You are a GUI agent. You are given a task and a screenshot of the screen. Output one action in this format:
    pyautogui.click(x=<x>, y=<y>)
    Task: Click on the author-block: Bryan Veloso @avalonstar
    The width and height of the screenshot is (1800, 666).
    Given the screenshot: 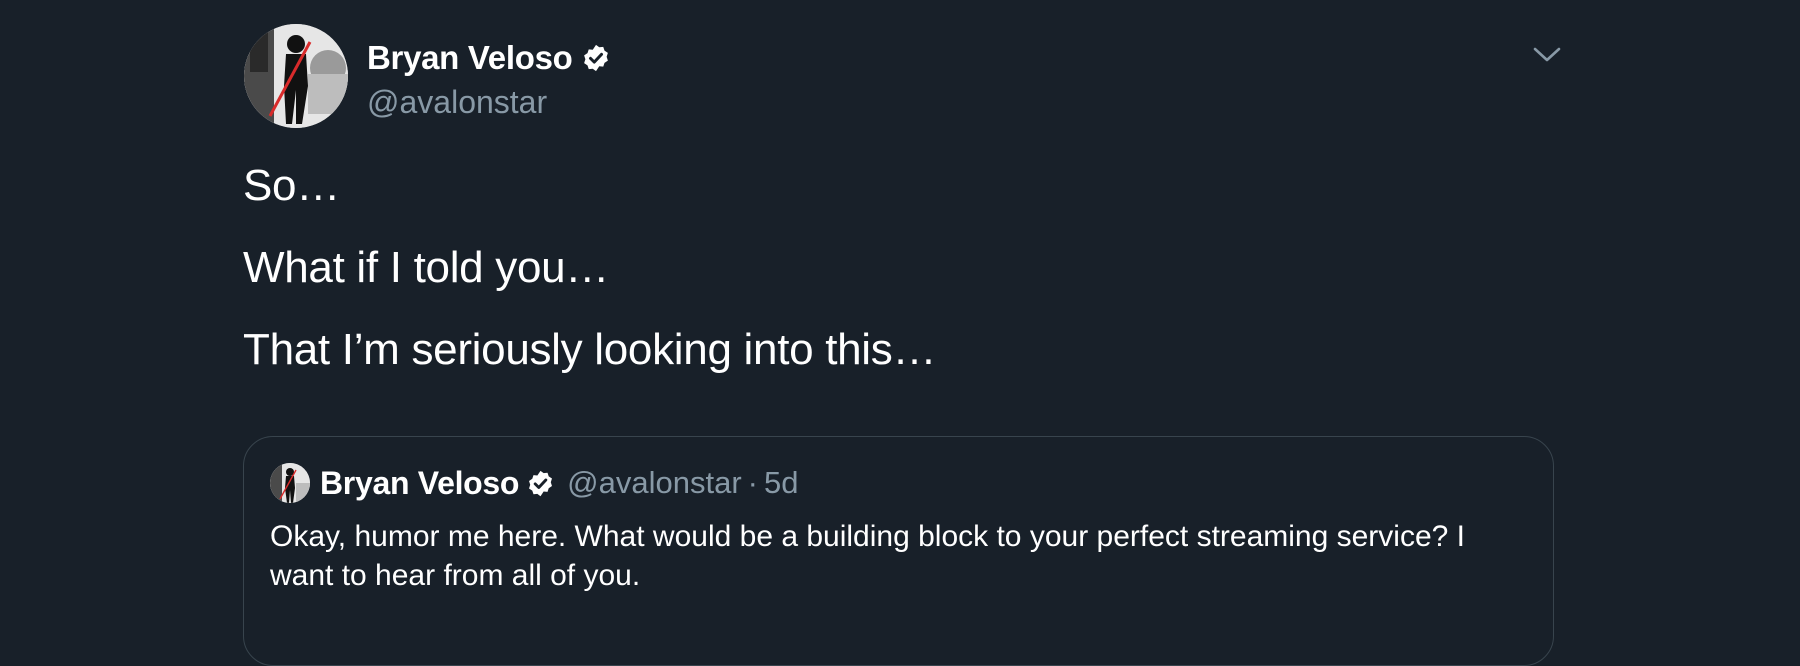 What is the action you would take?
    pyautogui.click(x=489, y=78)
    